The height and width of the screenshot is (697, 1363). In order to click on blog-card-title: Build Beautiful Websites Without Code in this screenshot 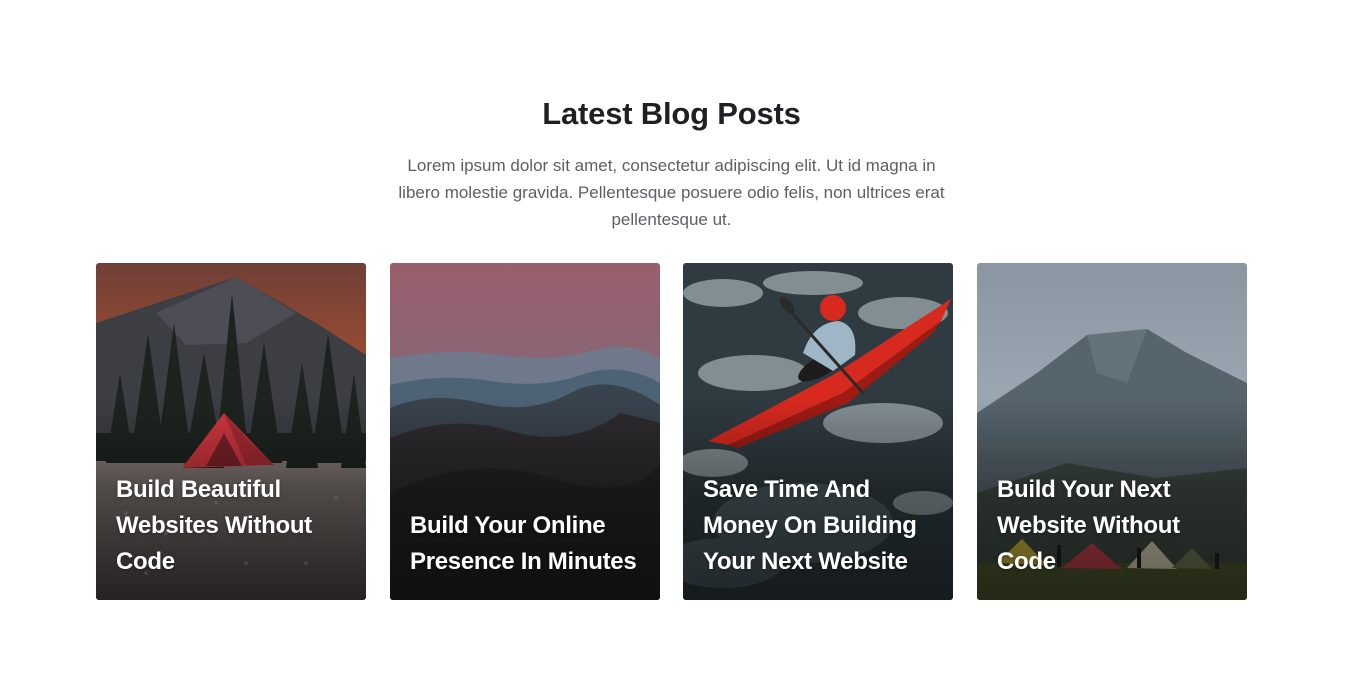, I will do `click(233, 526)`.